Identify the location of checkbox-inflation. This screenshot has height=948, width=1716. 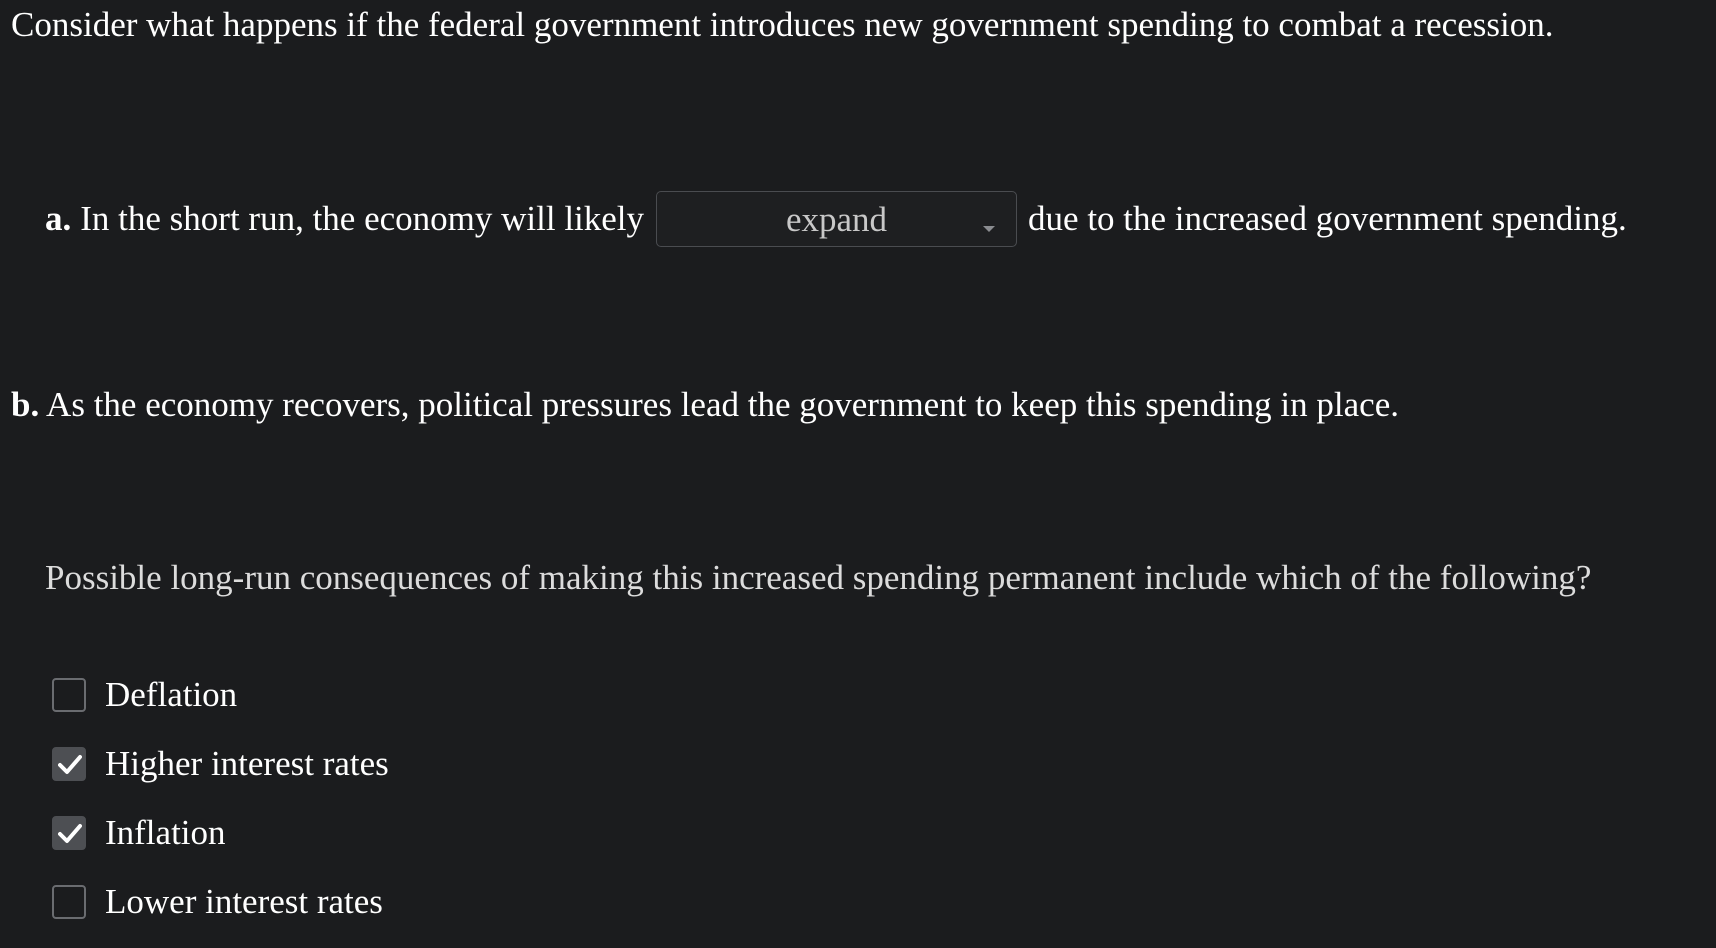
(69, 833).